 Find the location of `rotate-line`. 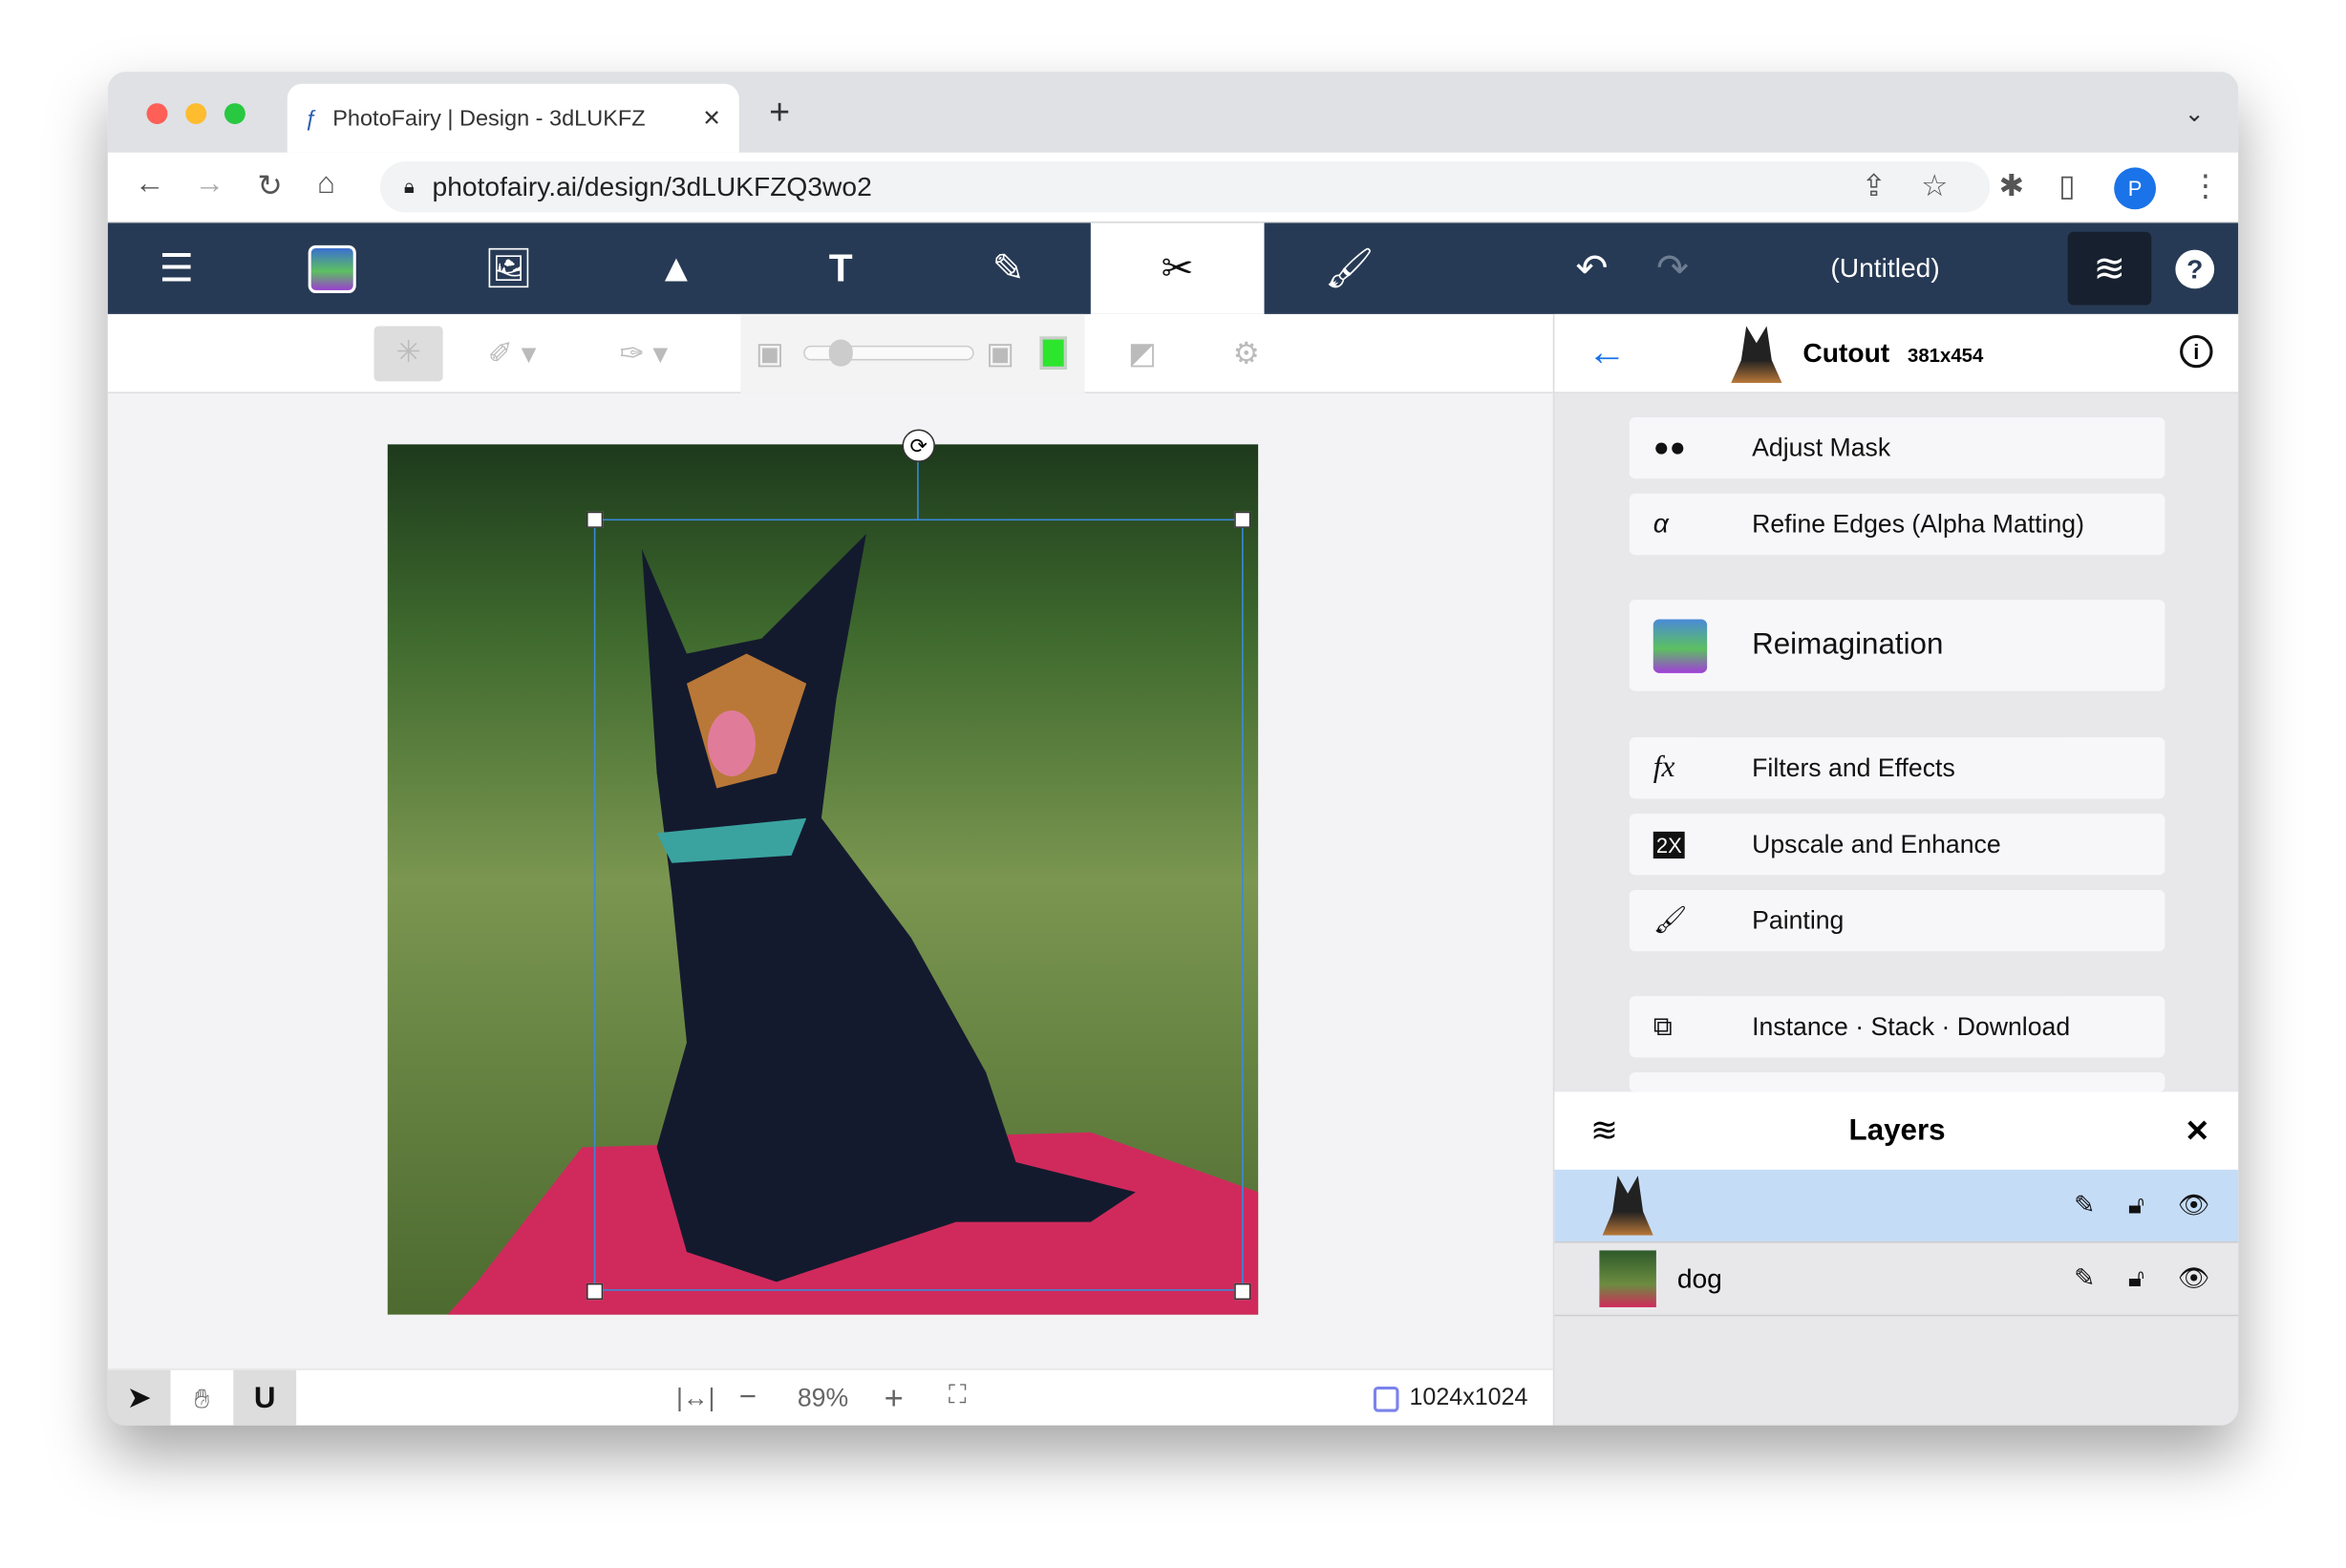

rotate-line is located at coordinates (918, 486).